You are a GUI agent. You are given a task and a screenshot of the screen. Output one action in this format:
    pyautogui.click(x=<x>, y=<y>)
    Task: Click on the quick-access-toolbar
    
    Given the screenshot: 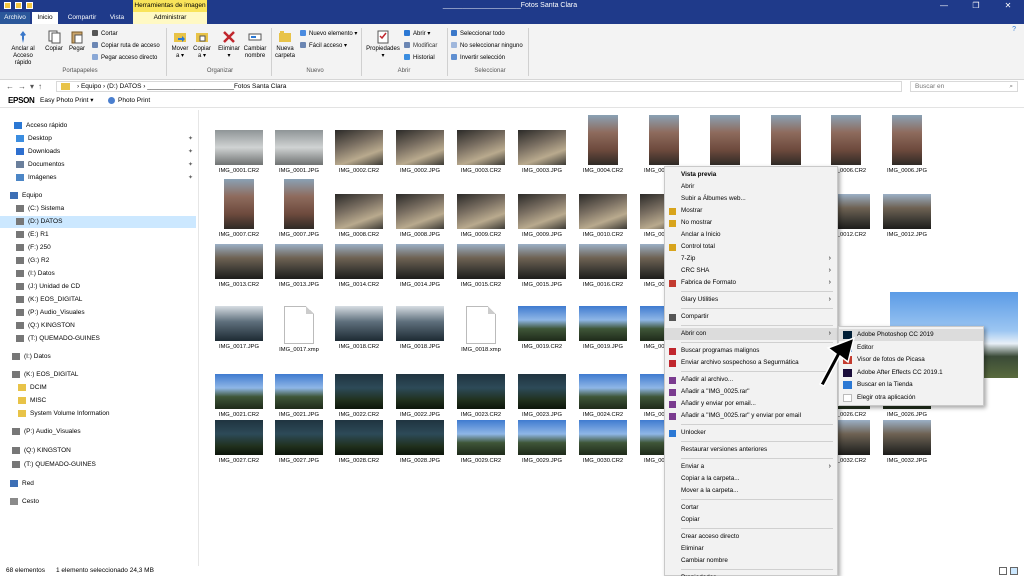 What is the action you would take?
    pyautogui.click(x=18, y=5)
    